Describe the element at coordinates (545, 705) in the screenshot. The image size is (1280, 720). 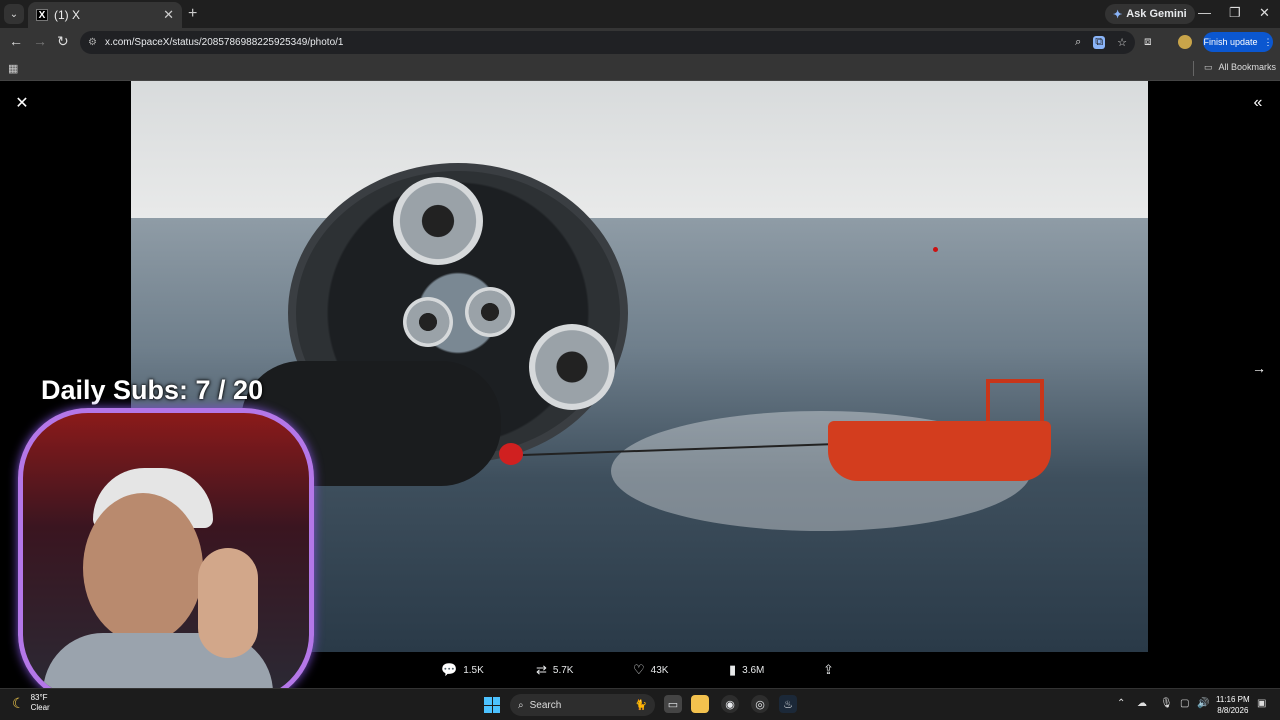
I see `search-label: Search` at that location.